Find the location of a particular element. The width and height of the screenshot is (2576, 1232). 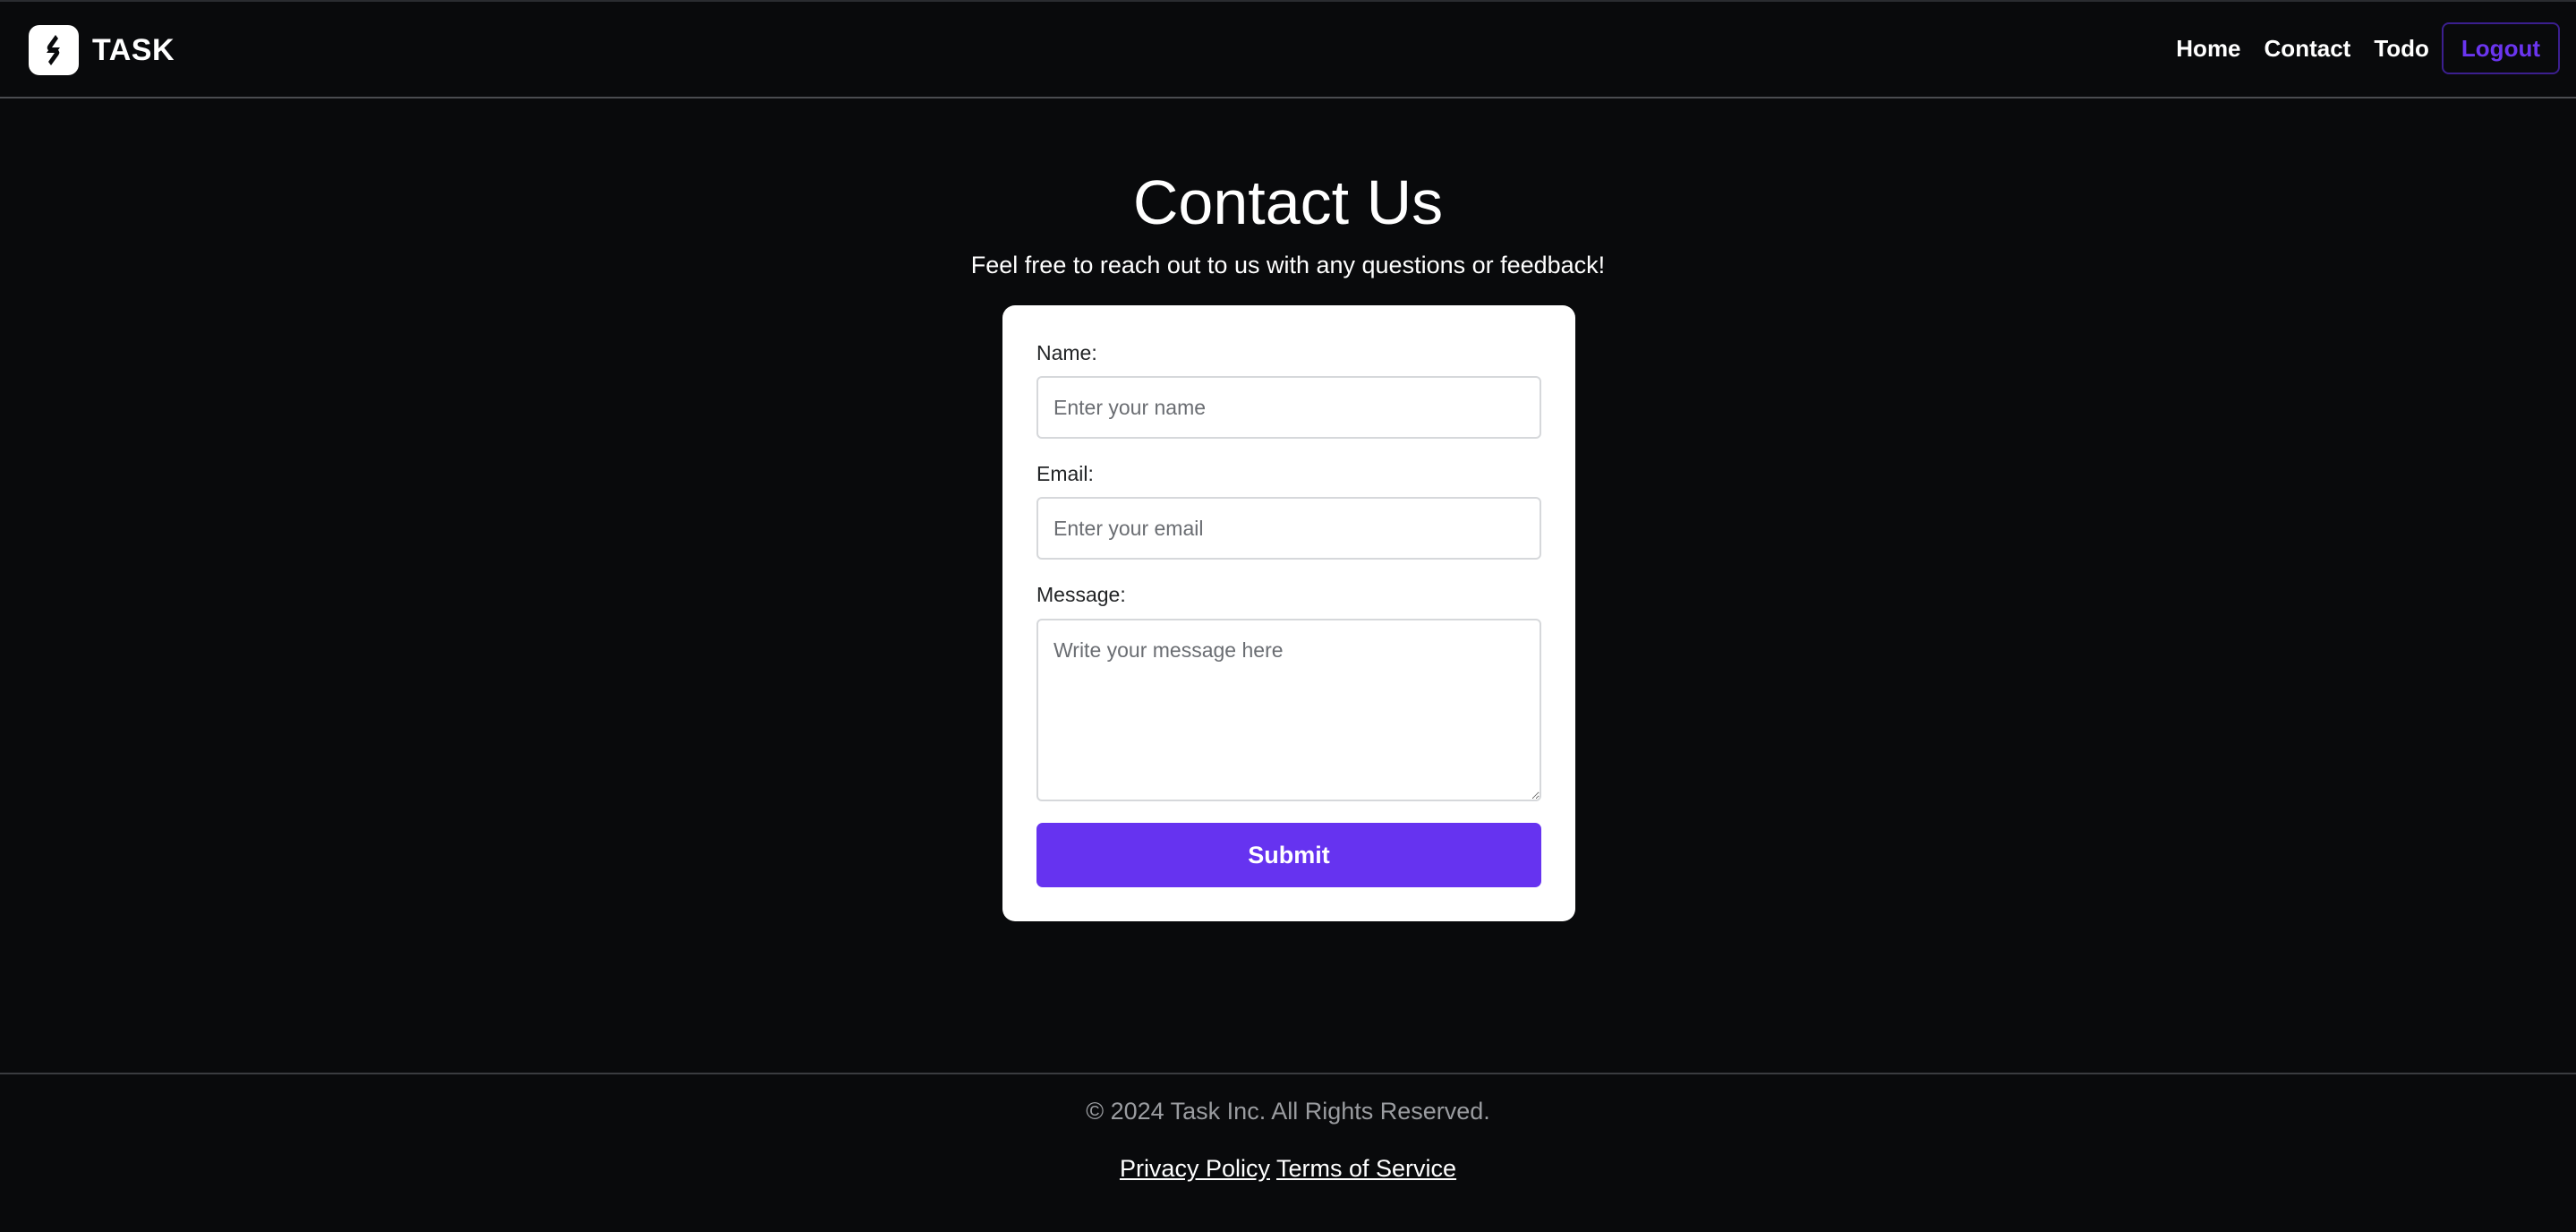

contact-form: Name: Email: Message: Submit is located at coordinates (1288, 613).